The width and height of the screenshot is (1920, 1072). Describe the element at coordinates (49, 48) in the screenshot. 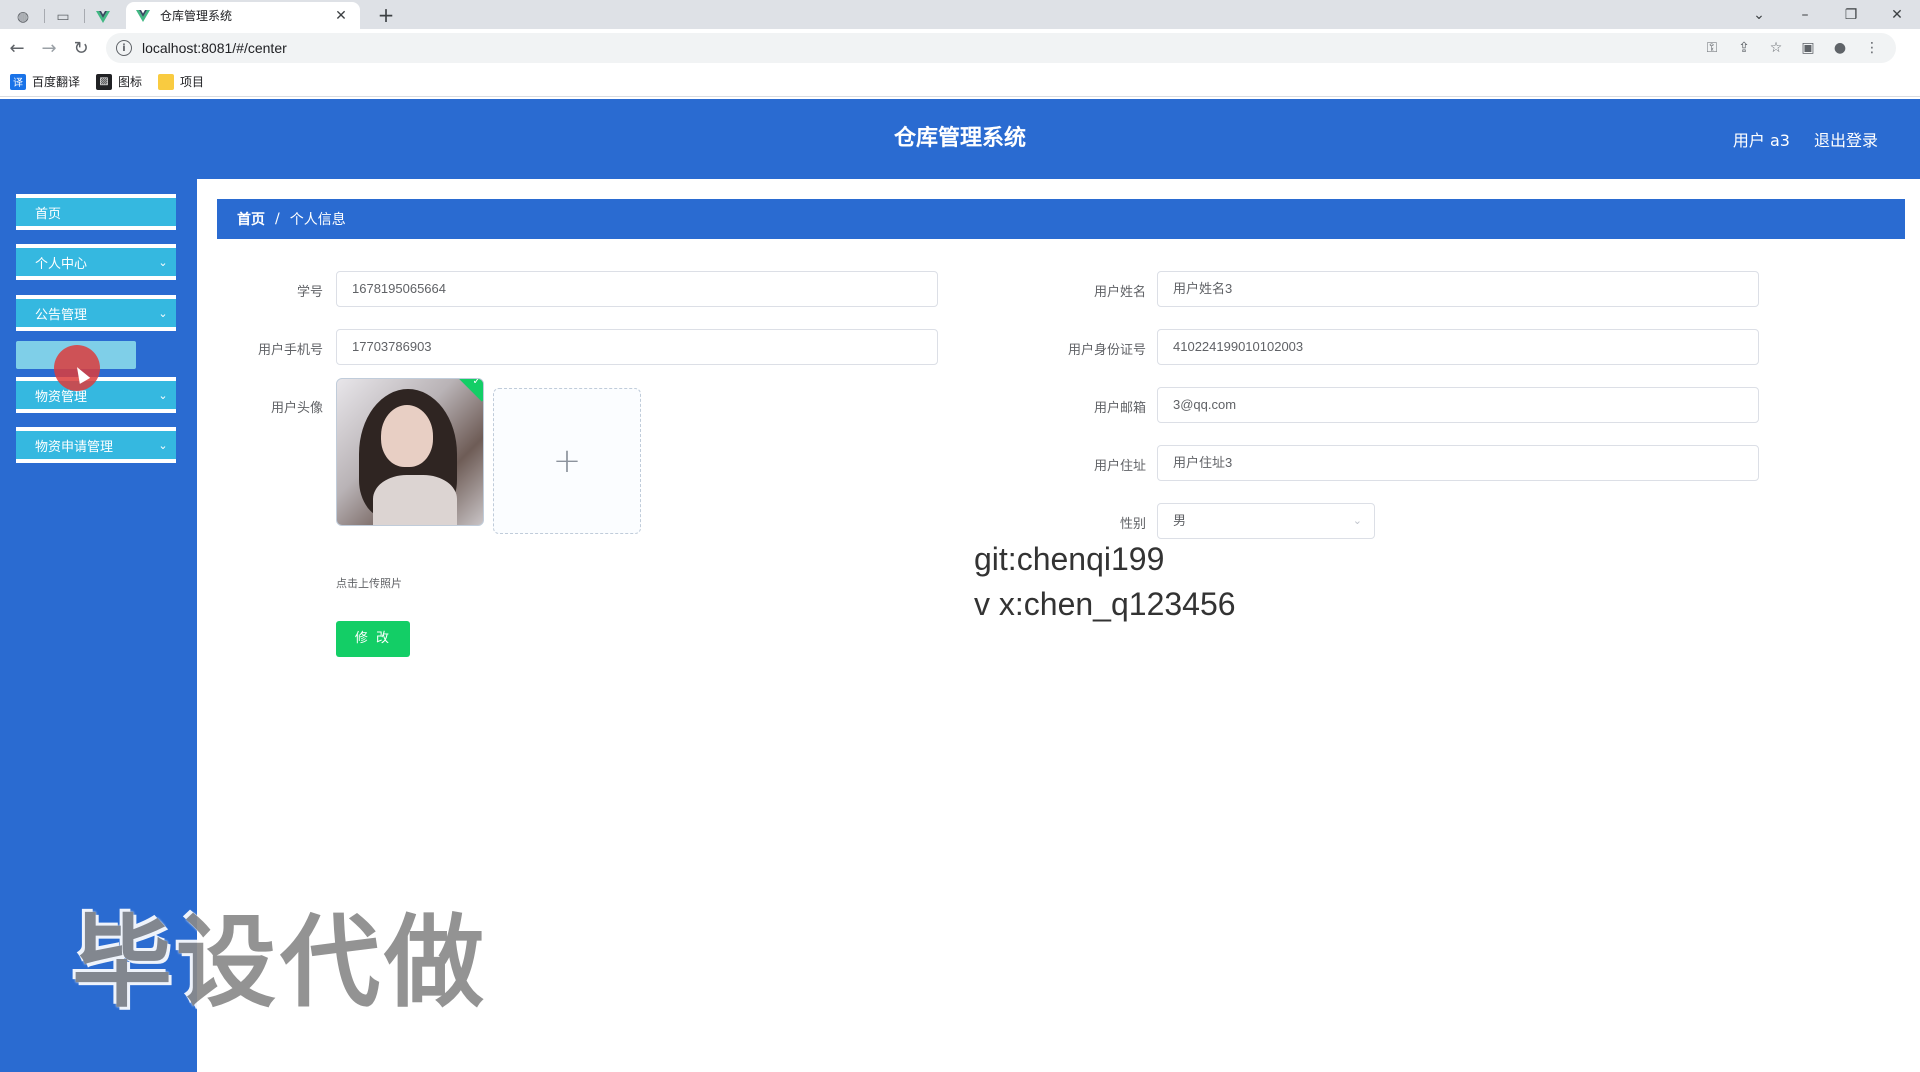

I see `forward-icon: →` at that location.